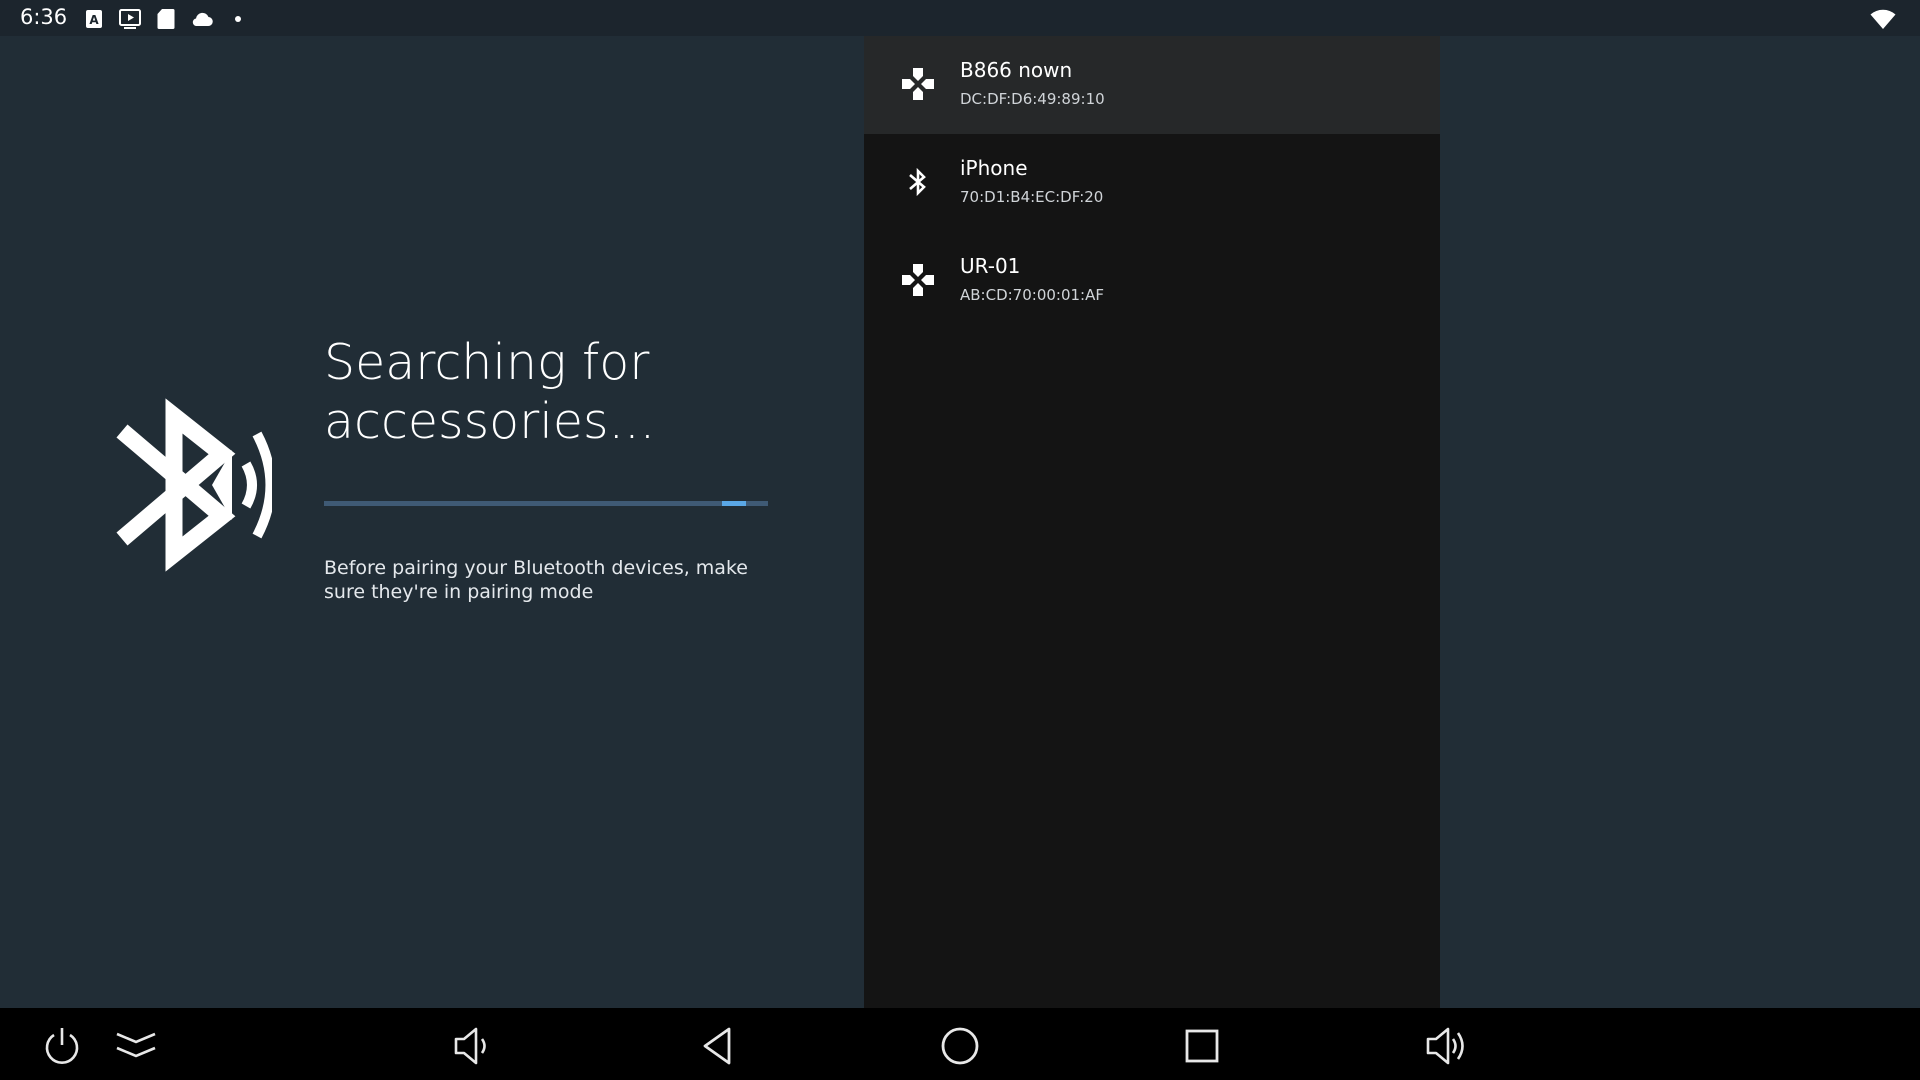 The height and width of the screenshot is (1080, 1920). I want to click on expand-icon, so click(136, 1046).